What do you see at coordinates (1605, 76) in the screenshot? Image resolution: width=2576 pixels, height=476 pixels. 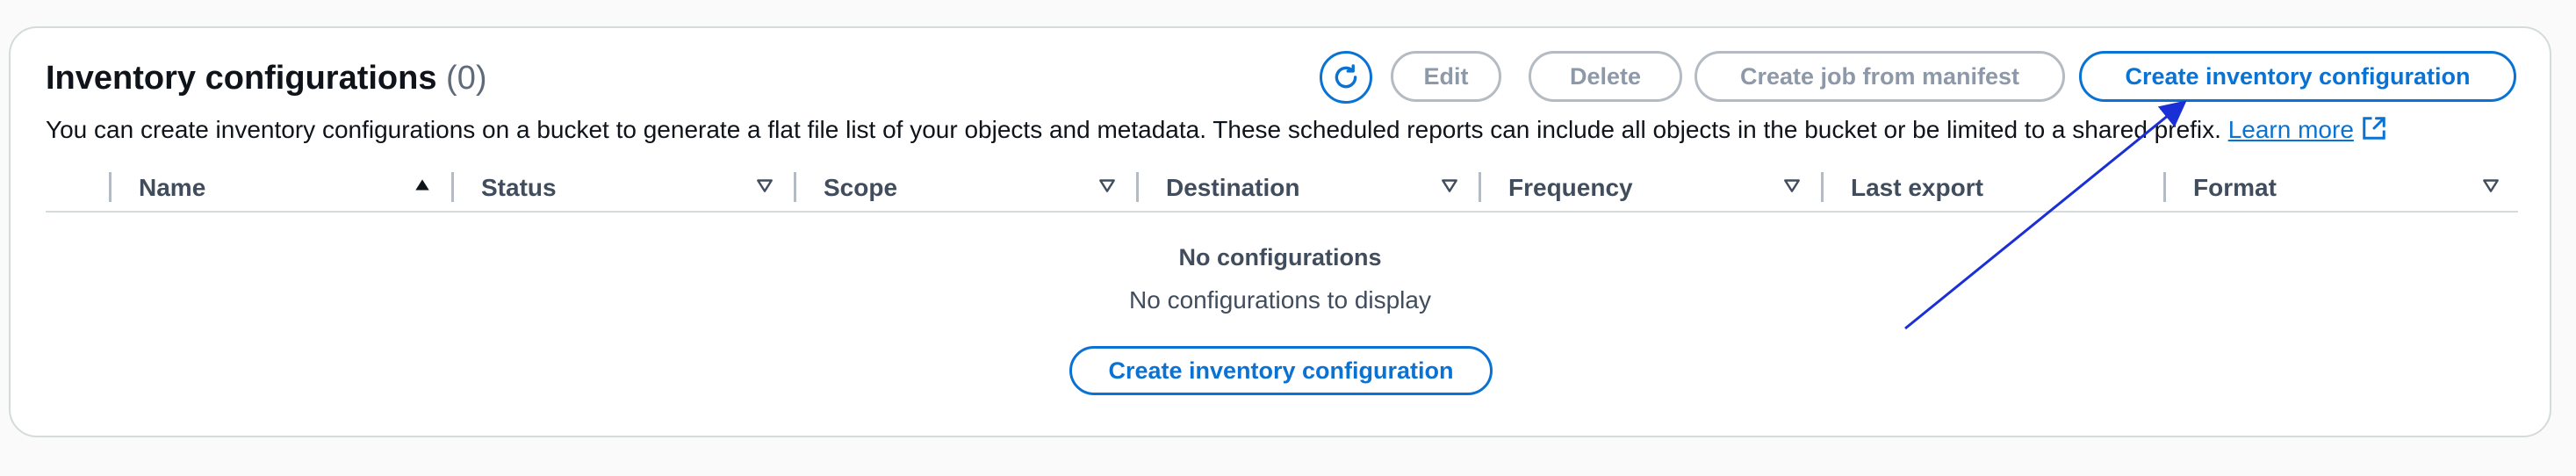 I see `delete-button: Delete` at bounding box center [1605, 76].